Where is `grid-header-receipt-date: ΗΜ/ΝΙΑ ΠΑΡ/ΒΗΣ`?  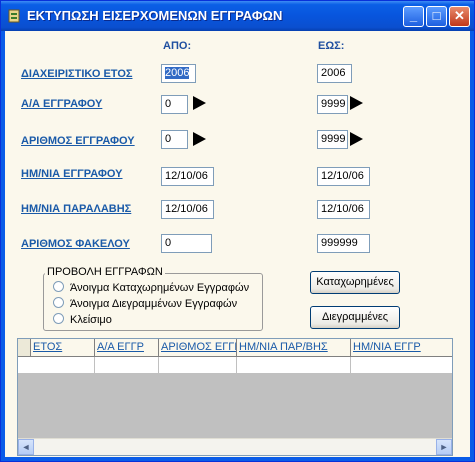 grid-header-receipt-date: ΗΜ/ΝΙΑ ΠΑΡ/ΒΗΣ is located at coordinates (294, 347).